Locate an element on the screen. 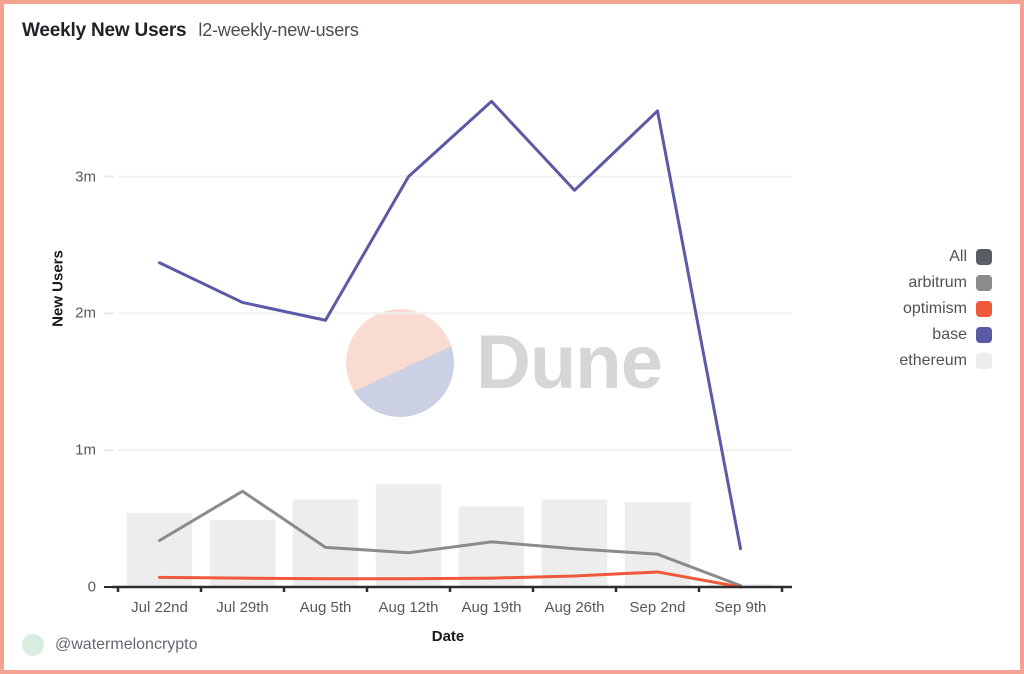  y-axis-title: New Users is located at coordinates (58, 288).